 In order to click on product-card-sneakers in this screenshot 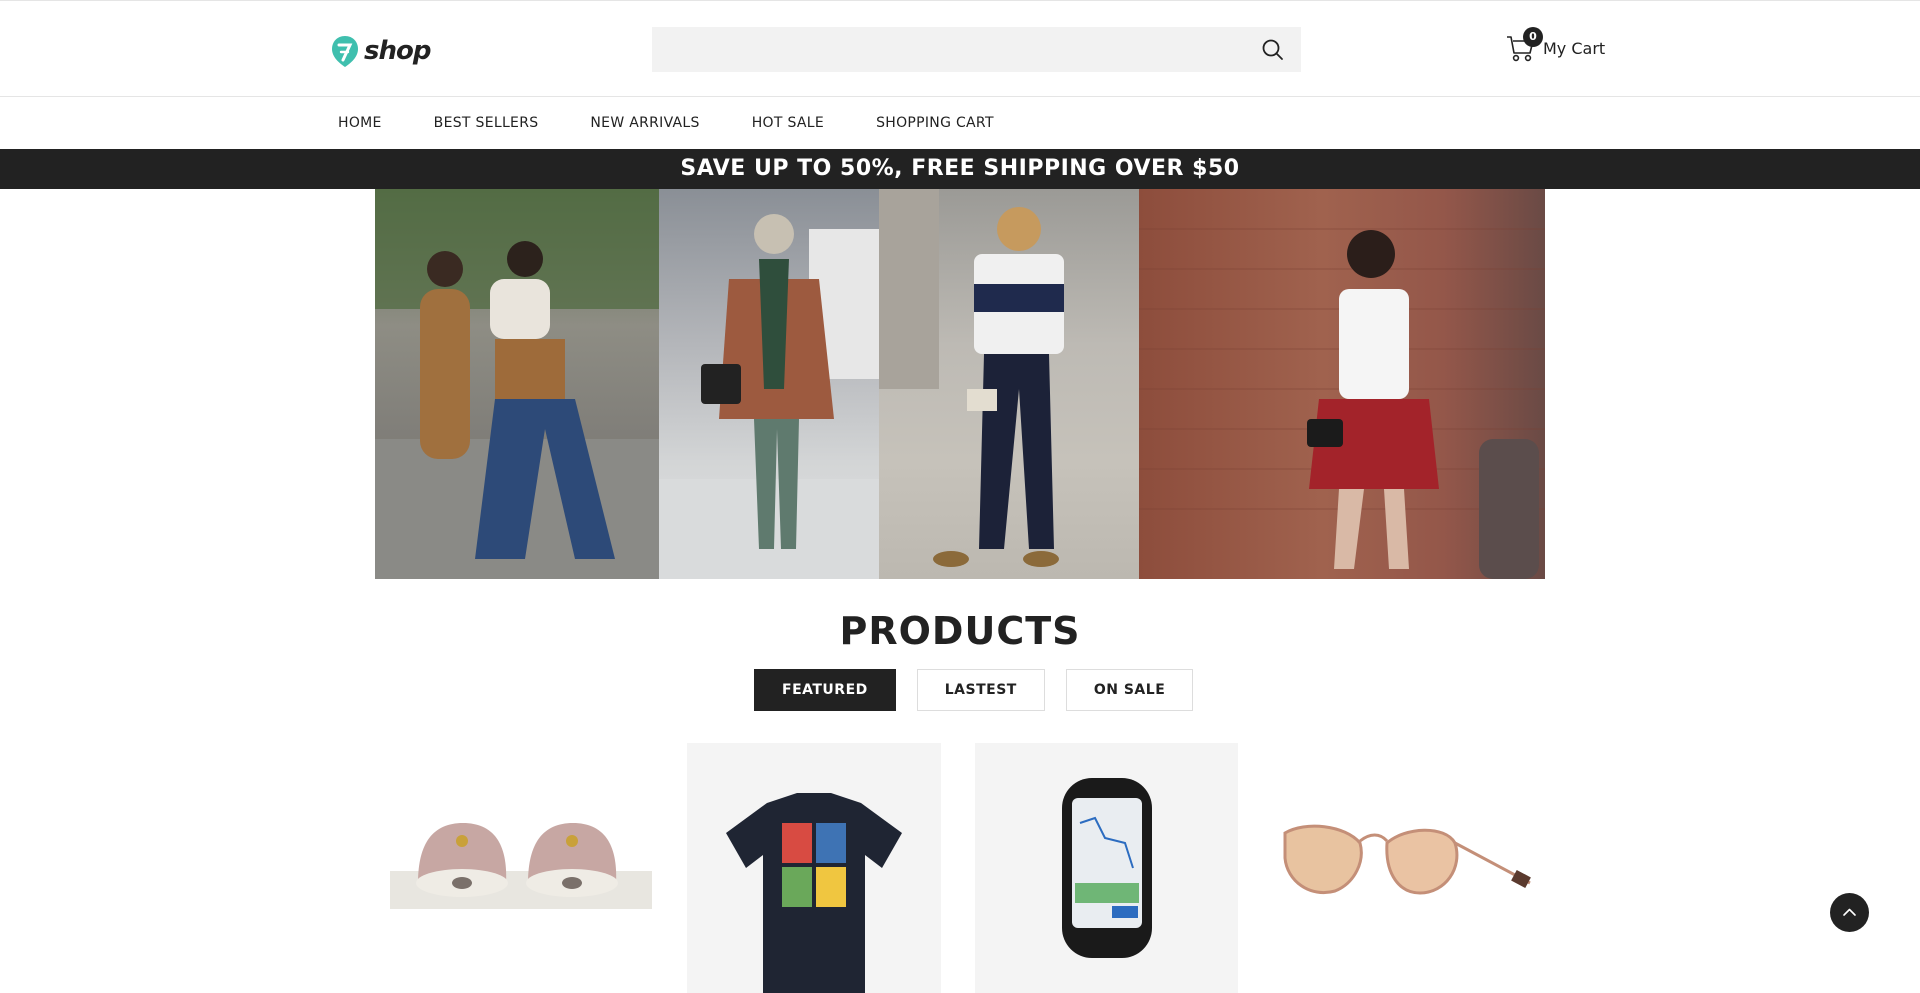, I will do `click(521, 868)`.